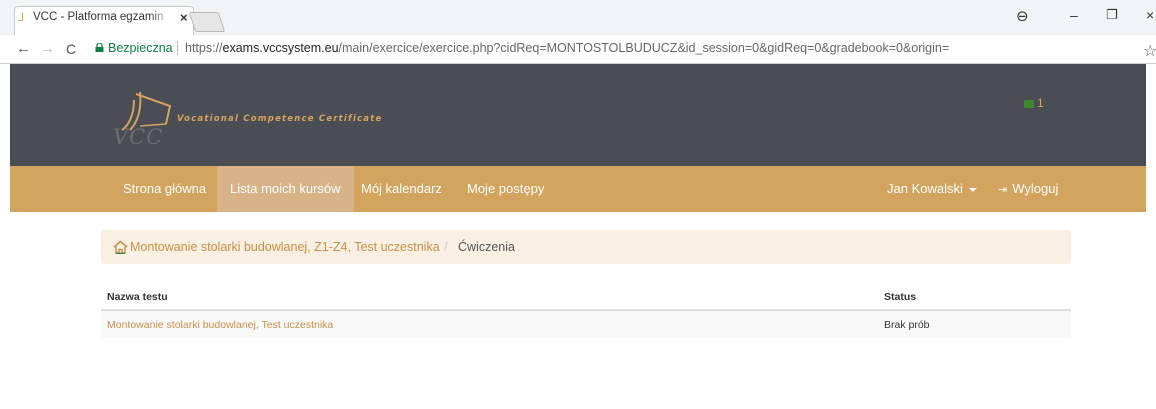 This screenshot has height=409, width=1156. I want to click on omnibox-separator, so click(177, 48).